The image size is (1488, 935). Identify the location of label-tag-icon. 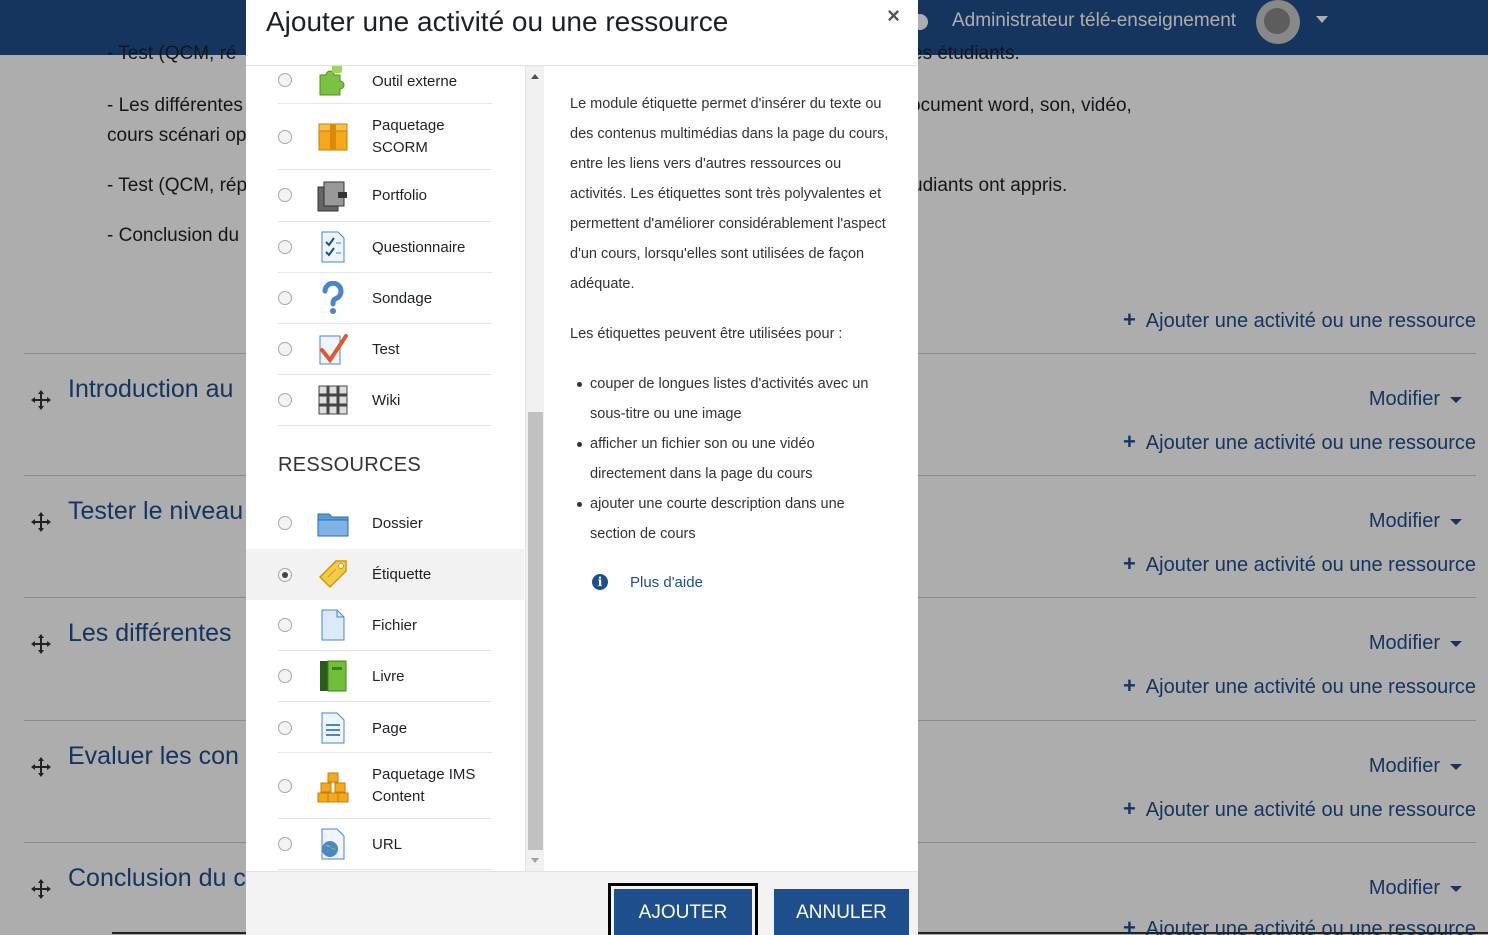
(332, 574).